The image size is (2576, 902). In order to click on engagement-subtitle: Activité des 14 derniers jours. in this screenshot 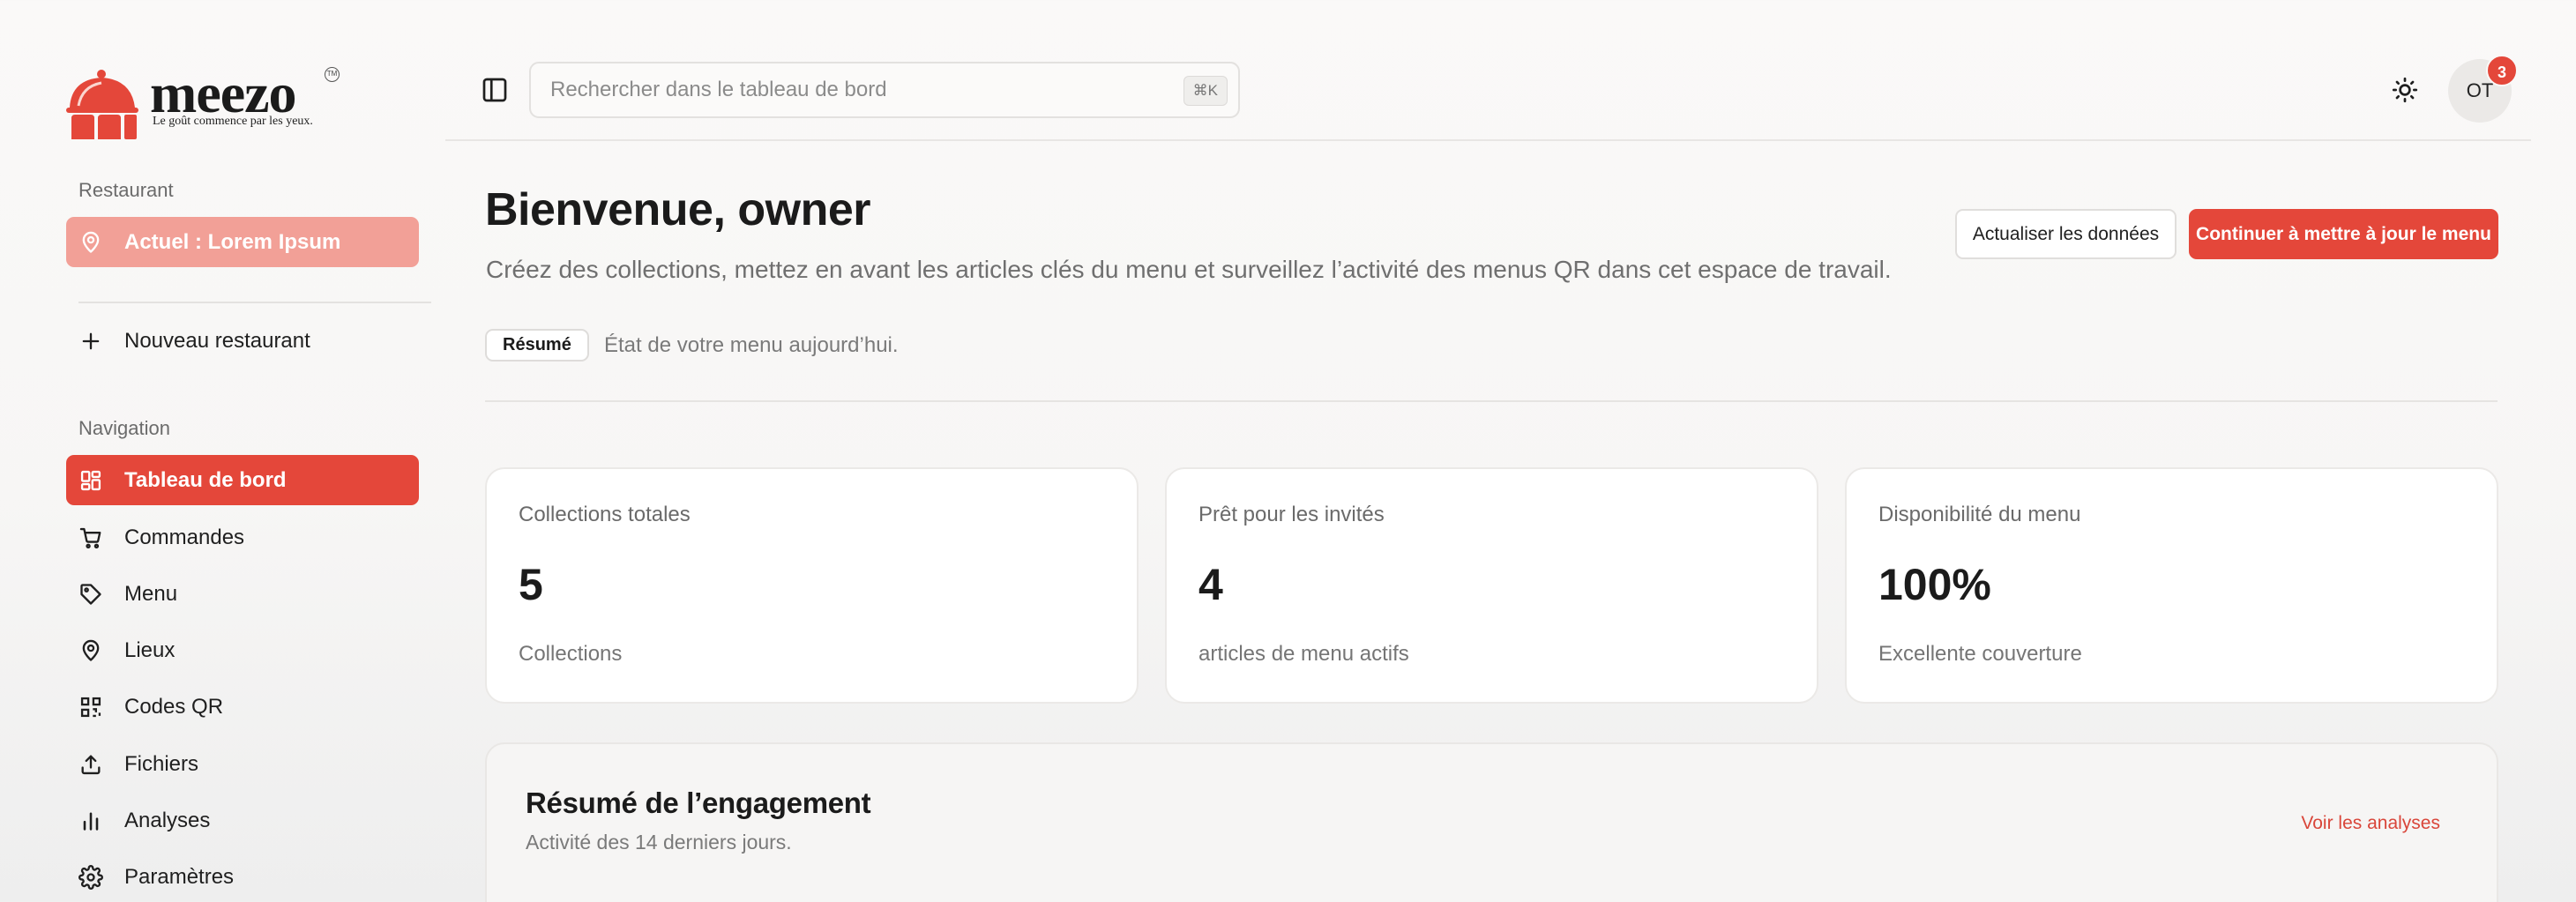, I will do `click(659, 842)`.